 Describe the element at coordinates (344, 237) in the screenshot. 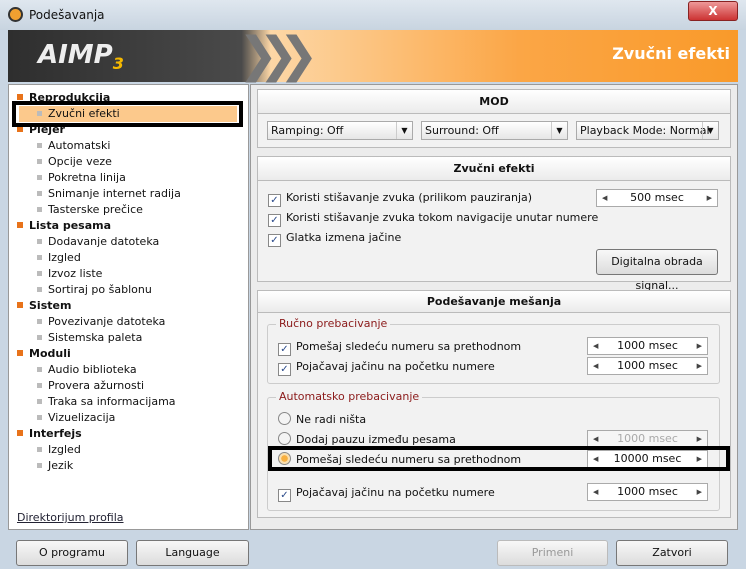

I see `checkbox-label: Glatka izmena jačine` at that location.